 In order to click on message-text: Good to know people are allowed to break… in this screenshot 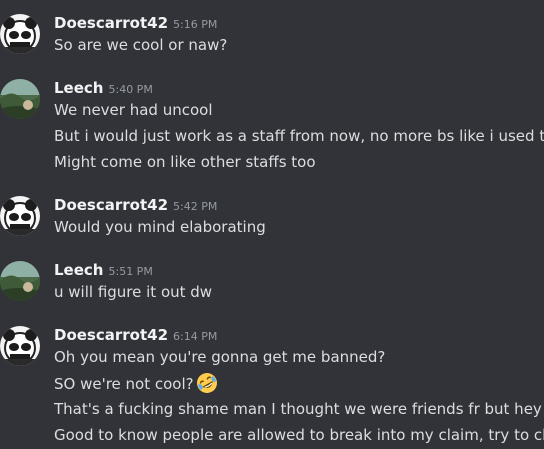, I will do `click(299, 435)`.